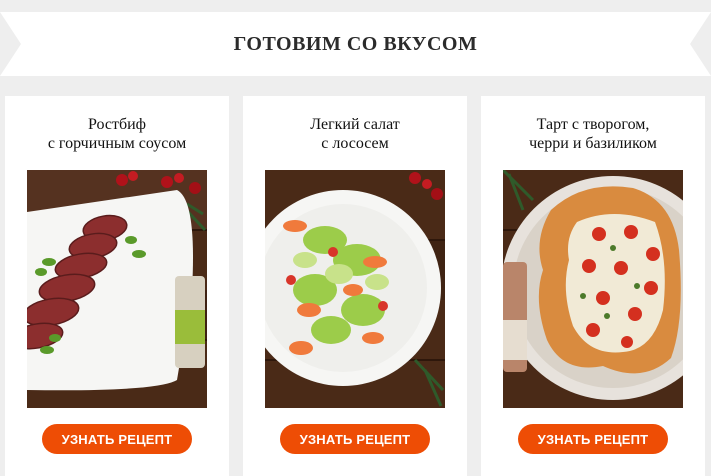 The width and height of the screenshot is (711, 476). Describe the element at coordinates (593, 289) in the screenshot. I see `cottage-cheese-tart-photo` at that location.